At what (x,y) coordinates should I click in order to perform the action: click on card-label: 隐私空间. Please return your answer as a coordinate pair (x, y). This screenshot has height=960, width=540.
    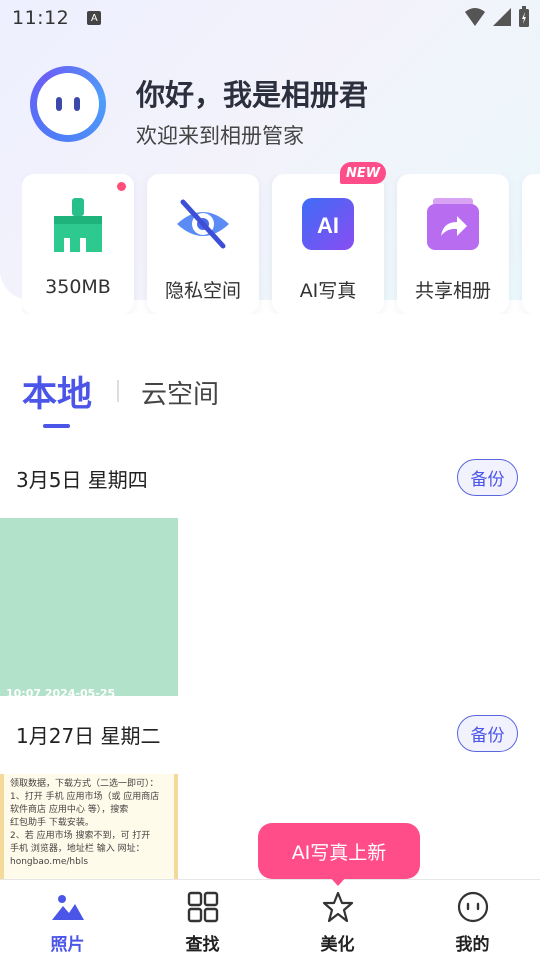
    Looking at the image, I should click on (202, 291).